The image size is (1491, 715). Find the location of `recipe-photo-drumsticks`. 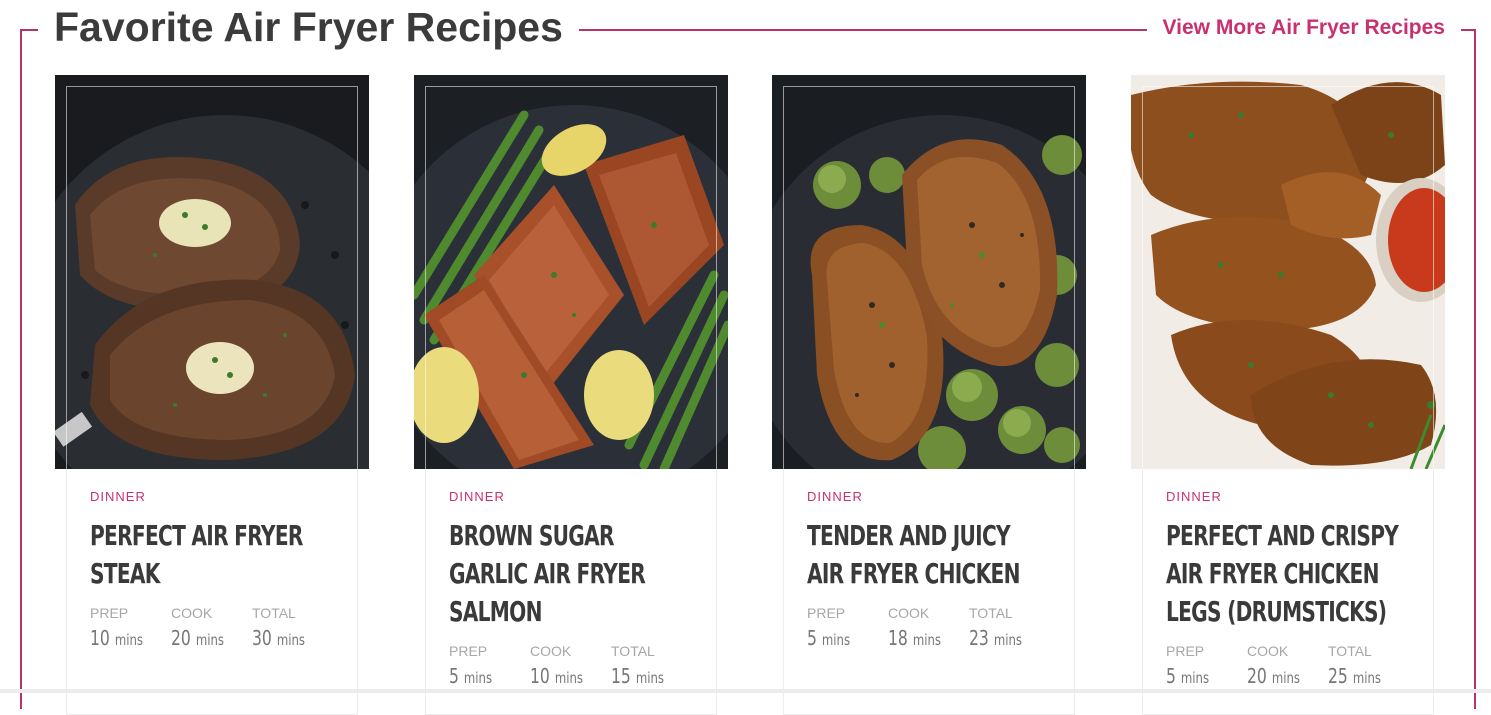

recipe-photo-drumsticks is located at coordinates (1288, 272).